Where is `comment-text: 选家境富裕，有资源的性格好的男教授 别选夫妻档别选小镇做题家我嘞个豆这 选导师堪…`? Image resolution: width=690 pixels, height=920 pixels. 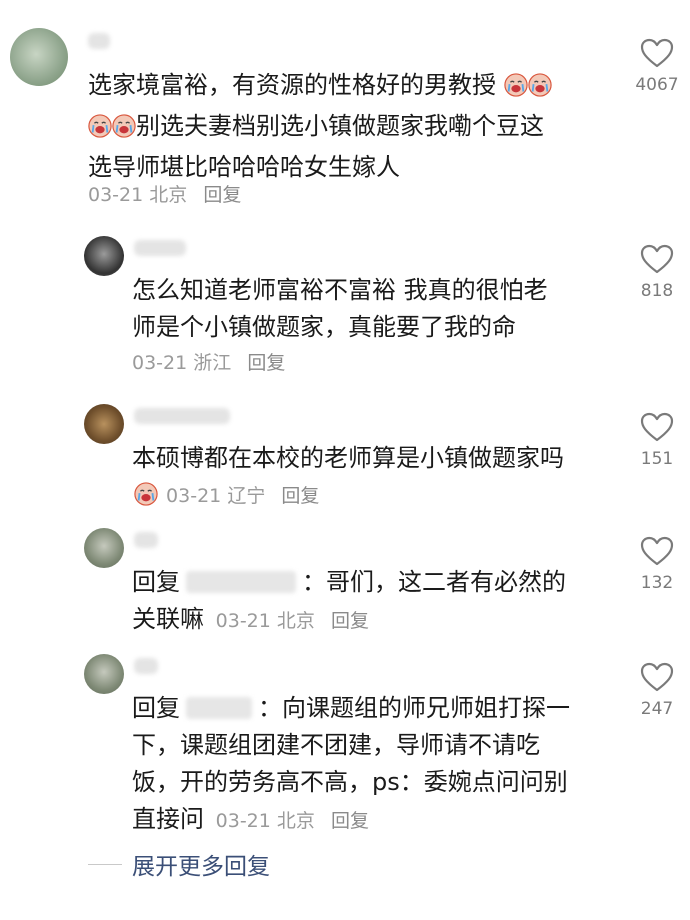 comment-text: 选家境富裕，有资源的性格好的男教授 别选夫妻档别选小镇做题家我嘞个豆这 选导师堪… is located at coordinates (320, 126).